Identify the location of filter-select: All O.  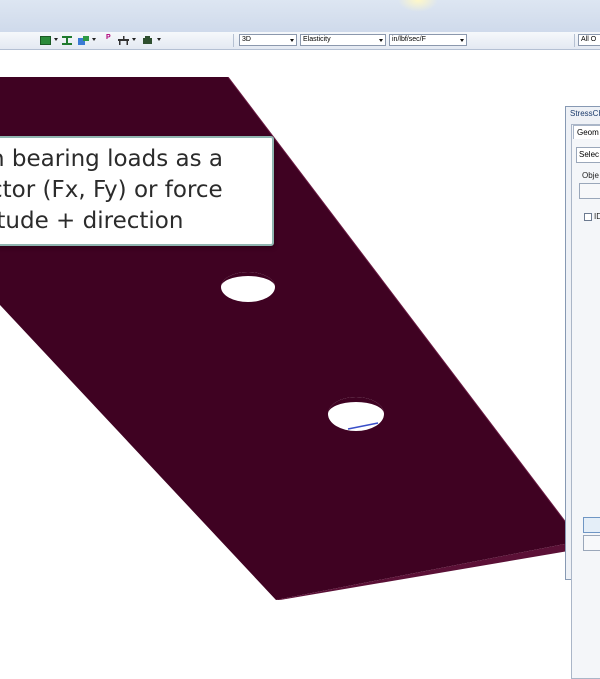
(589, 40).